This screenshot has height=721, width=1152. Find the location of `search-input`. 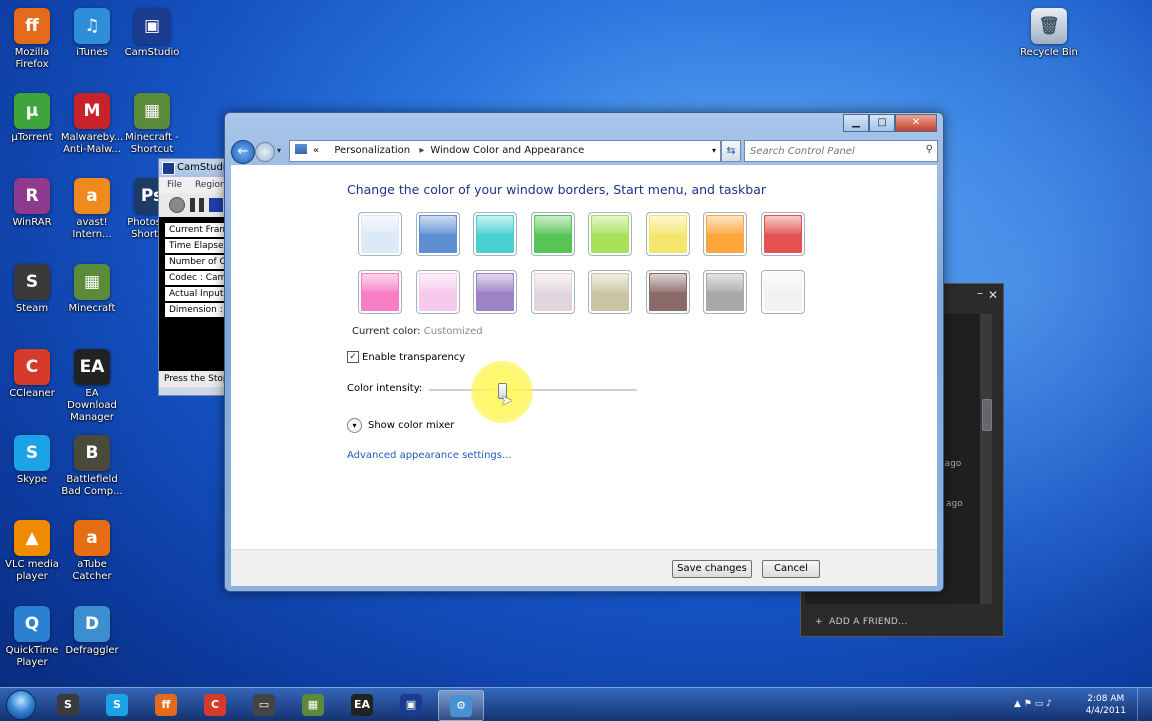

search-input is located at coordinates (831, 151).